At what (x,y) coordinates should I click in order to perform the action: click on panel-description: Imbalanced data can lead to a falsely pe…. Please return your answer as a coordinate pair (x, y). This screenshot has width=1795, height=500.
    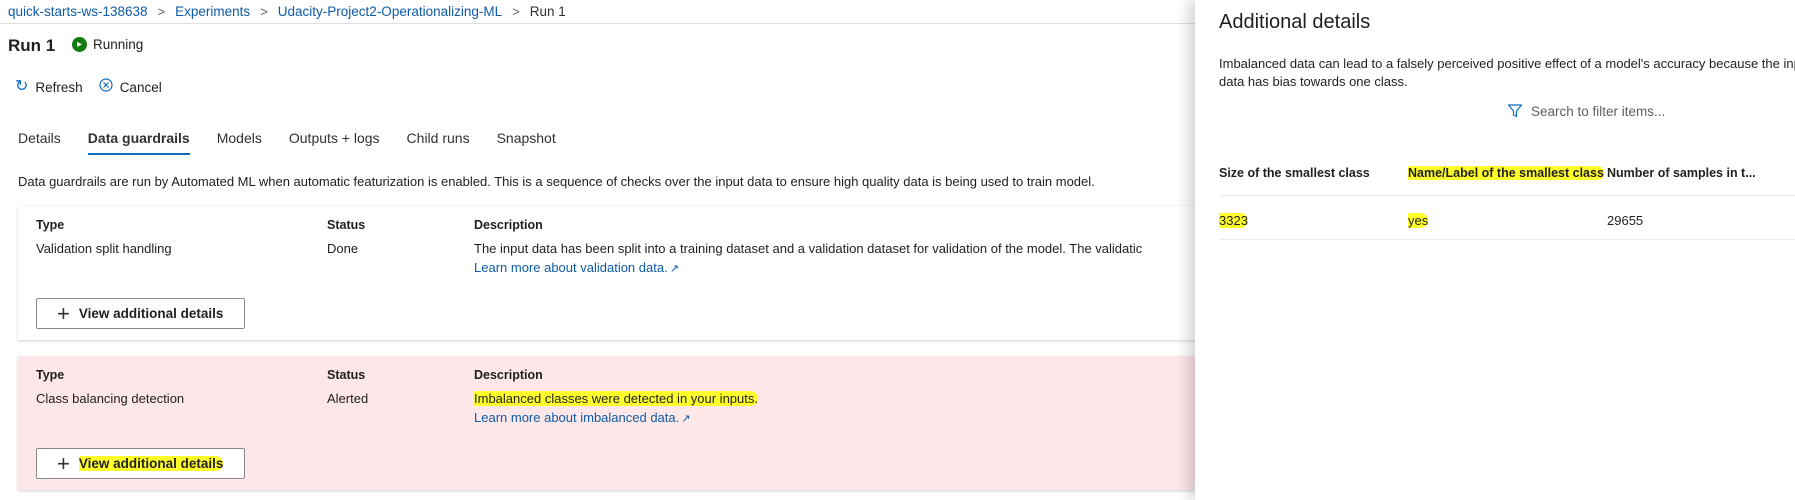
    Looking at the image, I should click on (1507, 72).